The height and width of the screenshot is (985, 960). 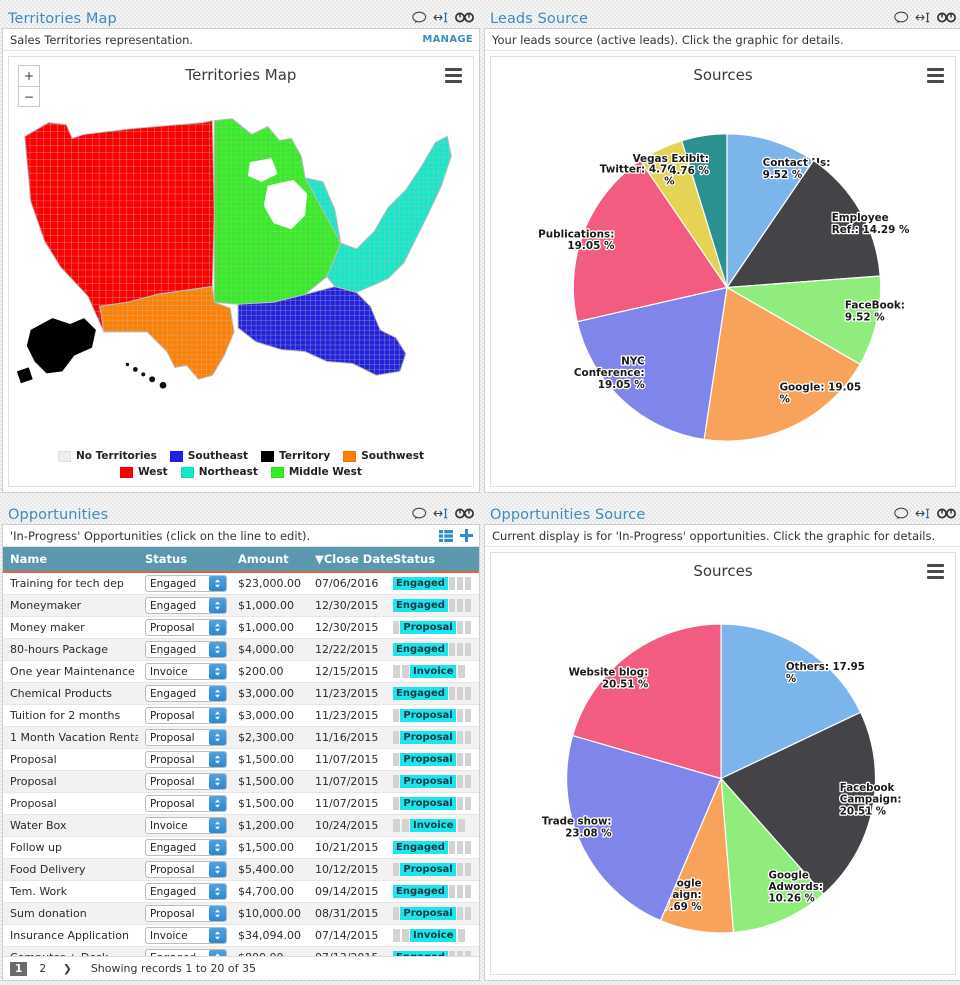 What do you see at coordinates (29, 75) in the screenshot?
I see `zoom-in-button: +` at bounding box center [29, 75].